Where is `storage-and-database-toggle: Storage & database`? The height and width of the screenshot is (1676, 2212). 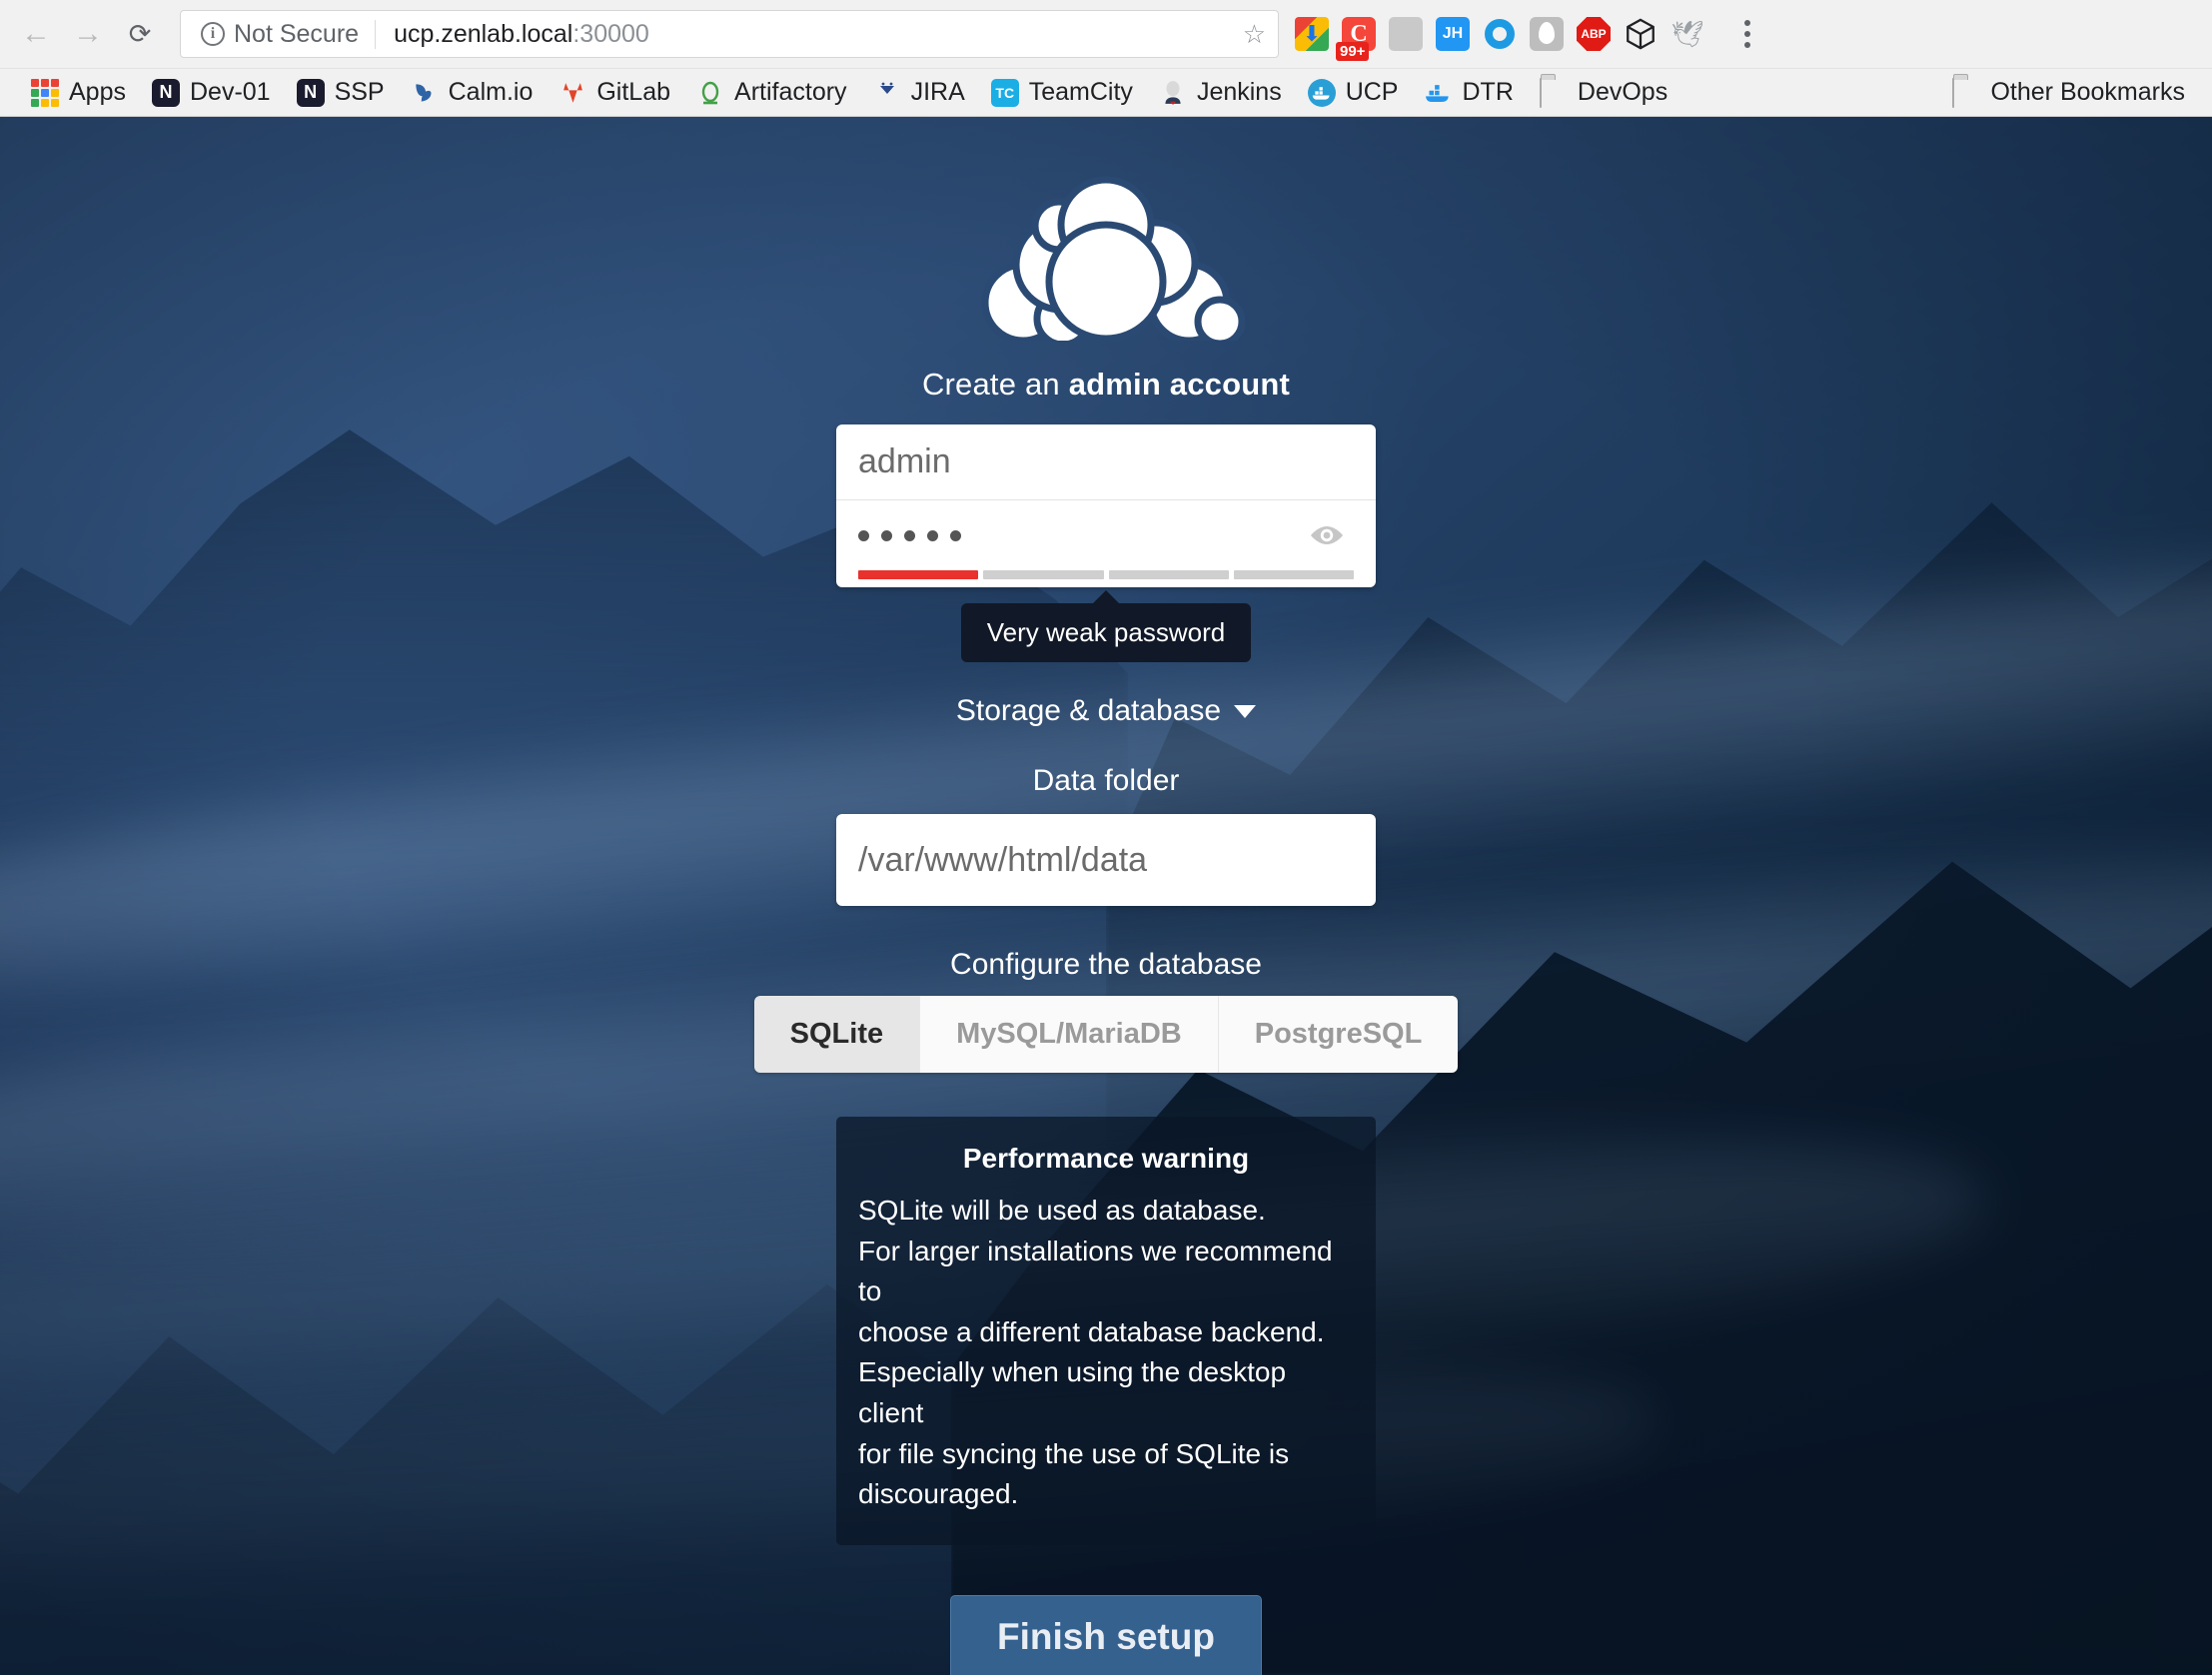
storage-and-database-toggle: Storage & database is located at coordinates (1106, 711).